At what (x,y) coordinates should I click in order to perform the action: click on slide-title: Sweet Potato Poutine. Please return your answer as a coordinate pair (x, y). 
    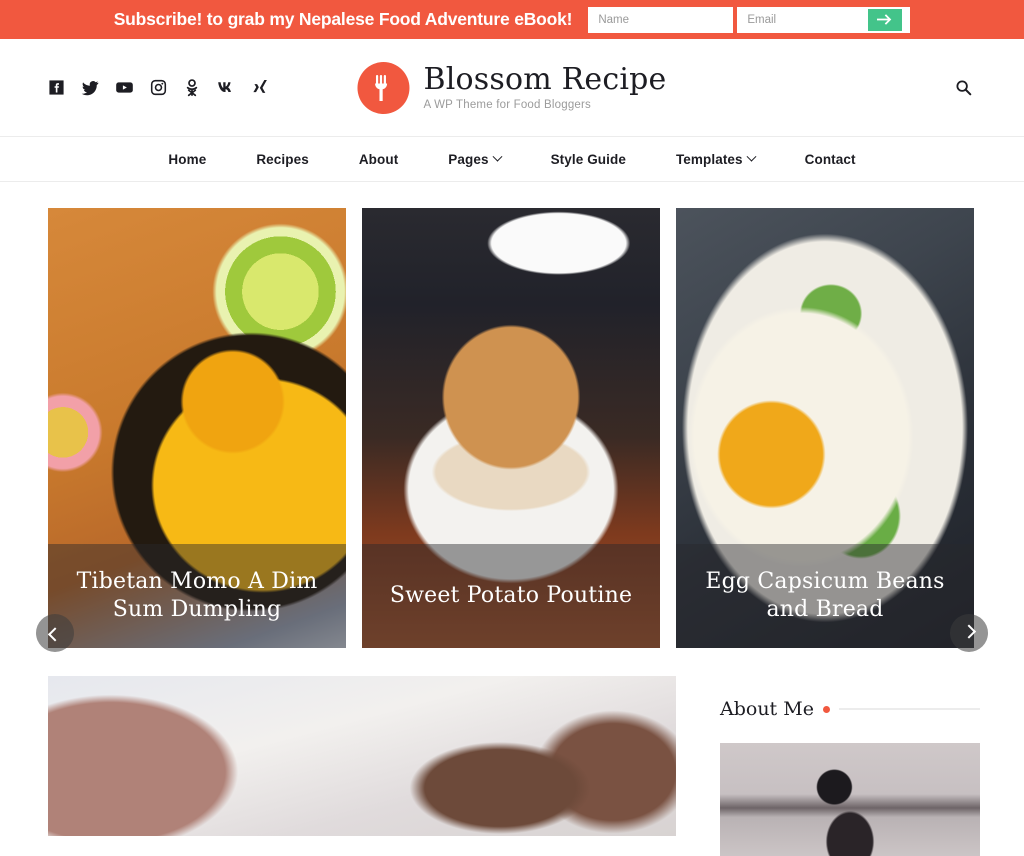
    Looking at the image, I should click on (511, 596).